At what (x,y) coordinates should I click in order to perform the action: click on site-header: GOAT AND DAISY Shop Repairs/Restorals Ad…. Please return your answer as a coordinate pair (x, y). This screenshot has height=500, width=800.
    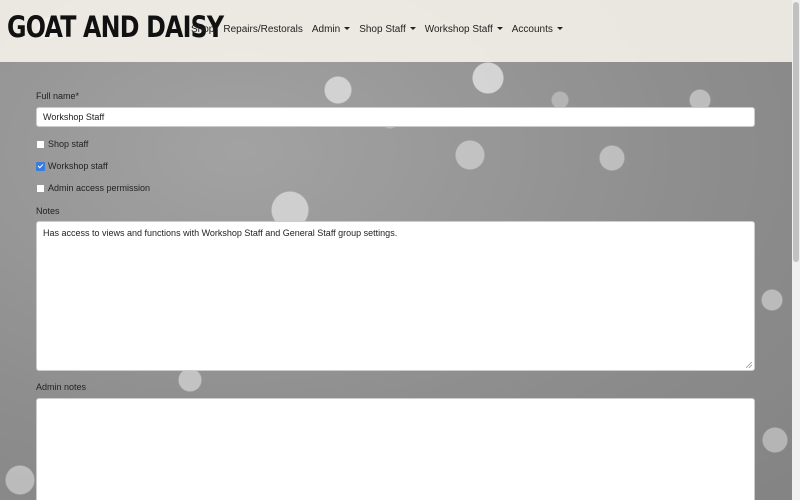
    Looking at the image, I should click on (396, 31).